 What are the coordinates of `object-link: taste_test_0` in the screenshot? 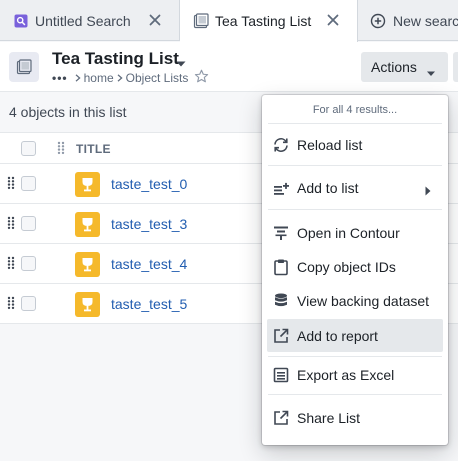 It's located at (149, 184).